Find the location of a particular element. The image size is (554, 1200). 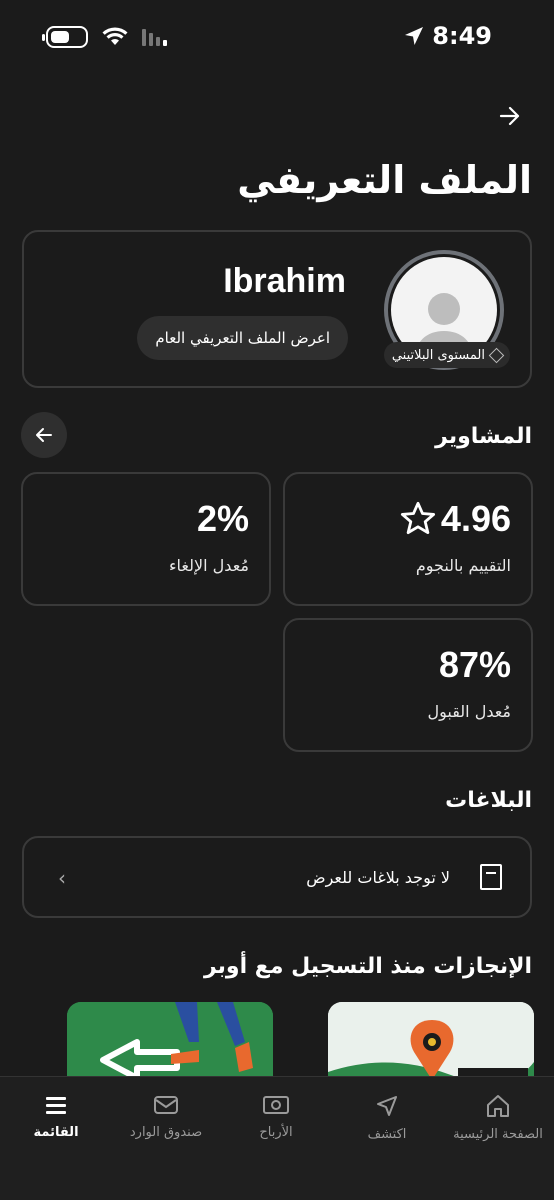

status-right: 8:49 is located at coordinates (448, 36).